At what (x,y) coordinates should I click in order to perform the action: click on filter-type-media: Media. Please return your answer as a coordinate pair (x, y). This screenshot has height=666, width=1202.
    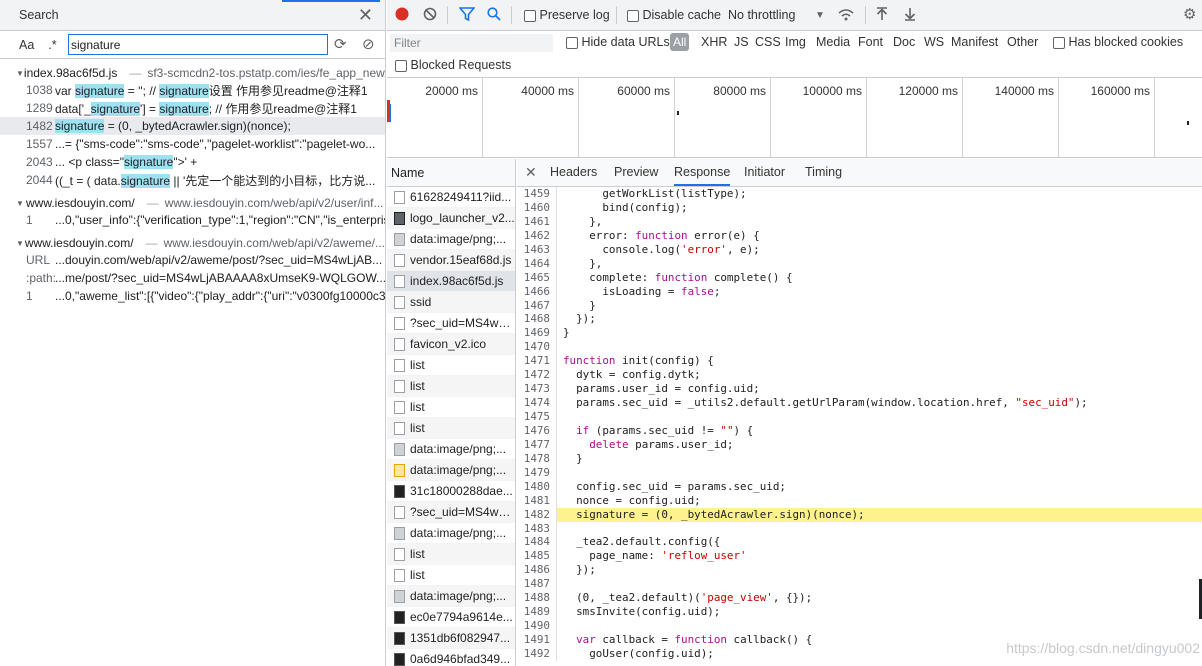
    Looking at the image, I should click on (833, 42).